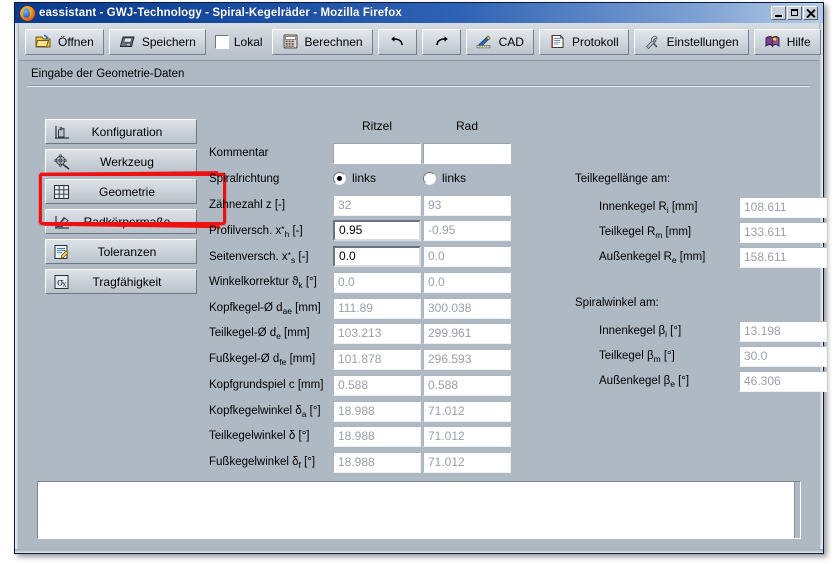 This screenshot has height=564, width=838. What do you see at coordinates (27, 13) in the screenshot?
I see `firefox-icon` at bounding box center [27, 13].